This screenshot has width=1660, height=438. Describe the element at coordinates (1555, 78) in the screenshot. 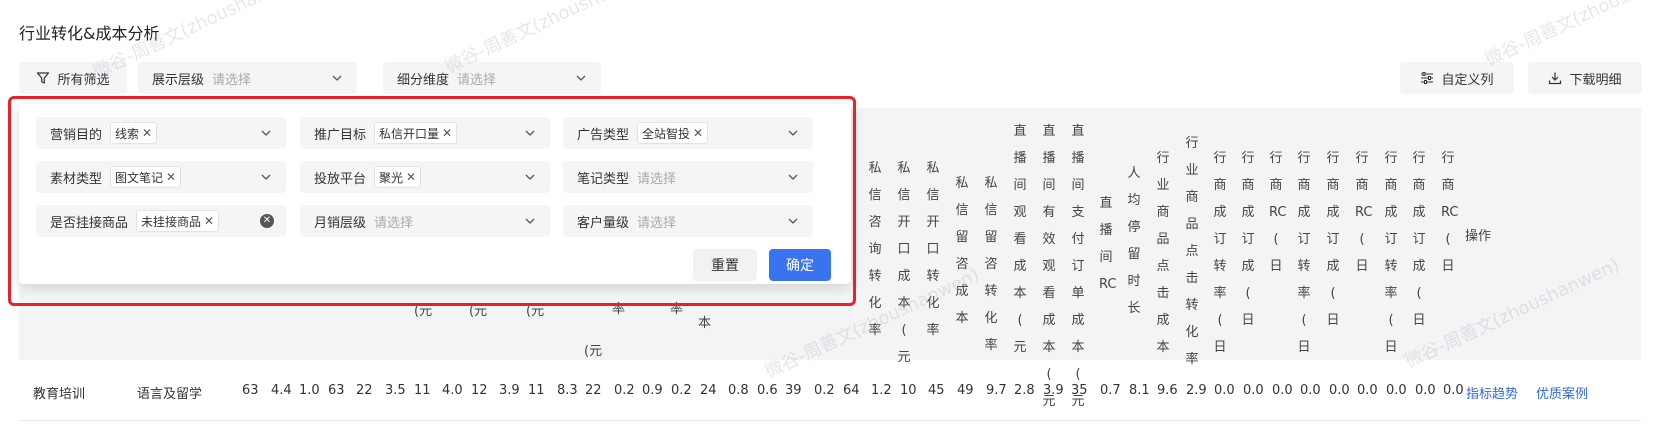

I see `download-icon` at that location.